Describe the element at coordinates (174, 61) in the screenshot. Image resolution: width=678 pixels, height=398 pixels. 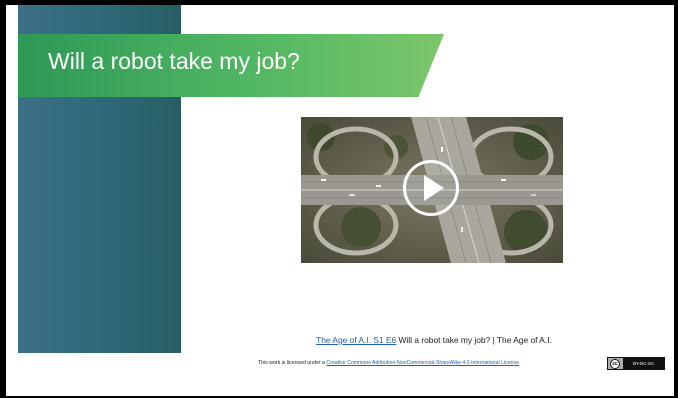
I see `slide-title: Will a robot take my job?` at that location.